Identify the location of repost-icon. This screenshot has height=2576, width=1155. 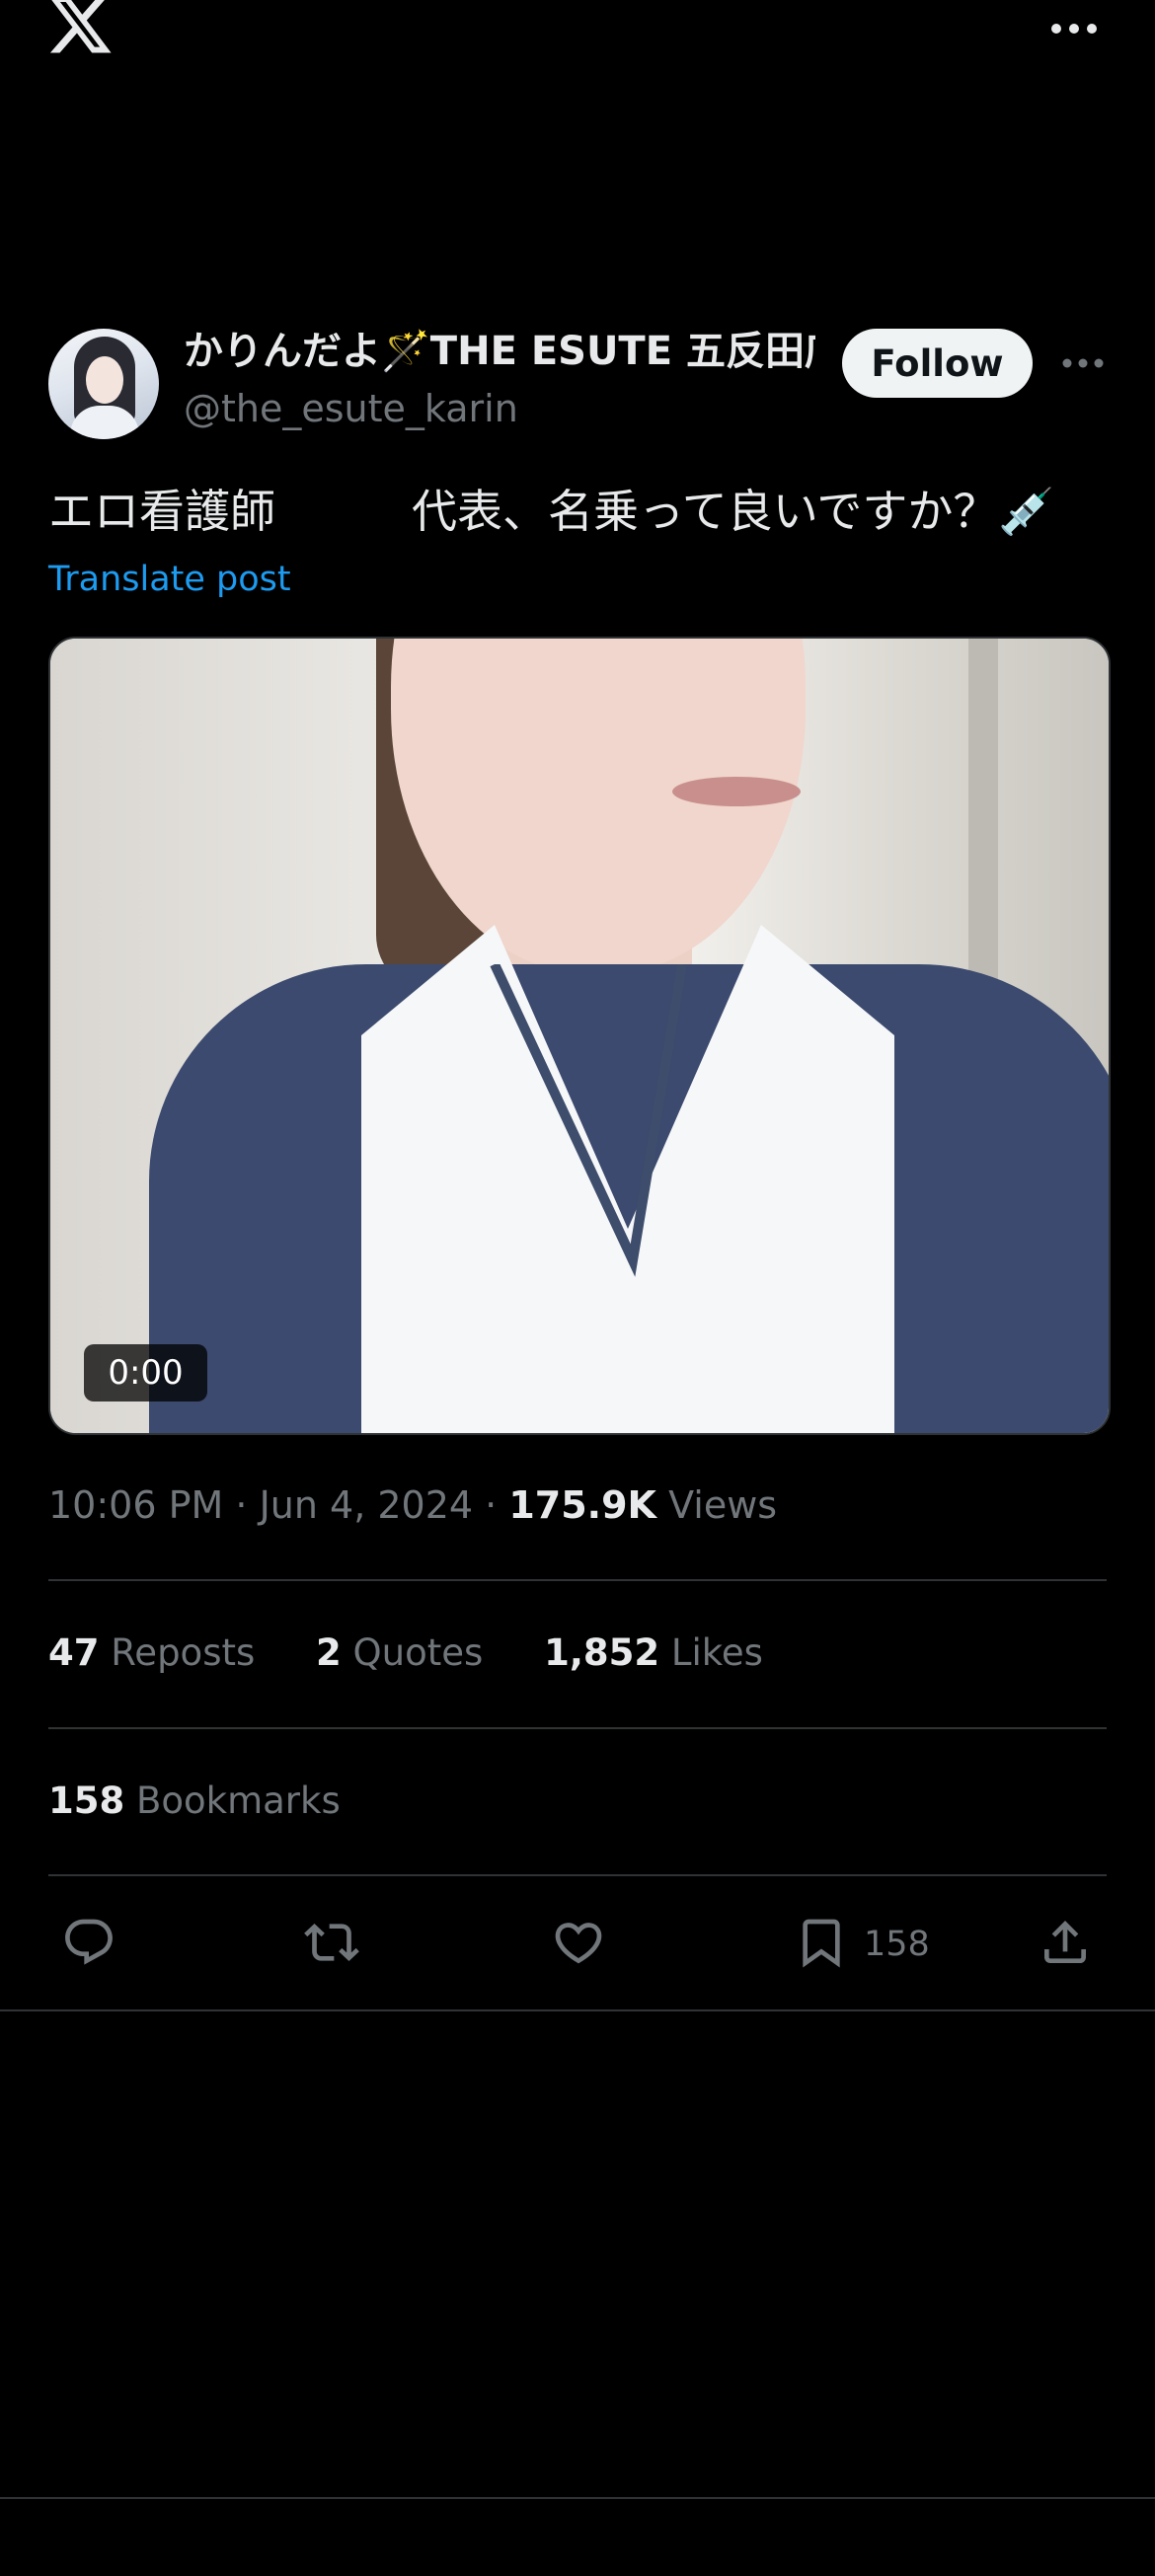
(331, 1942).